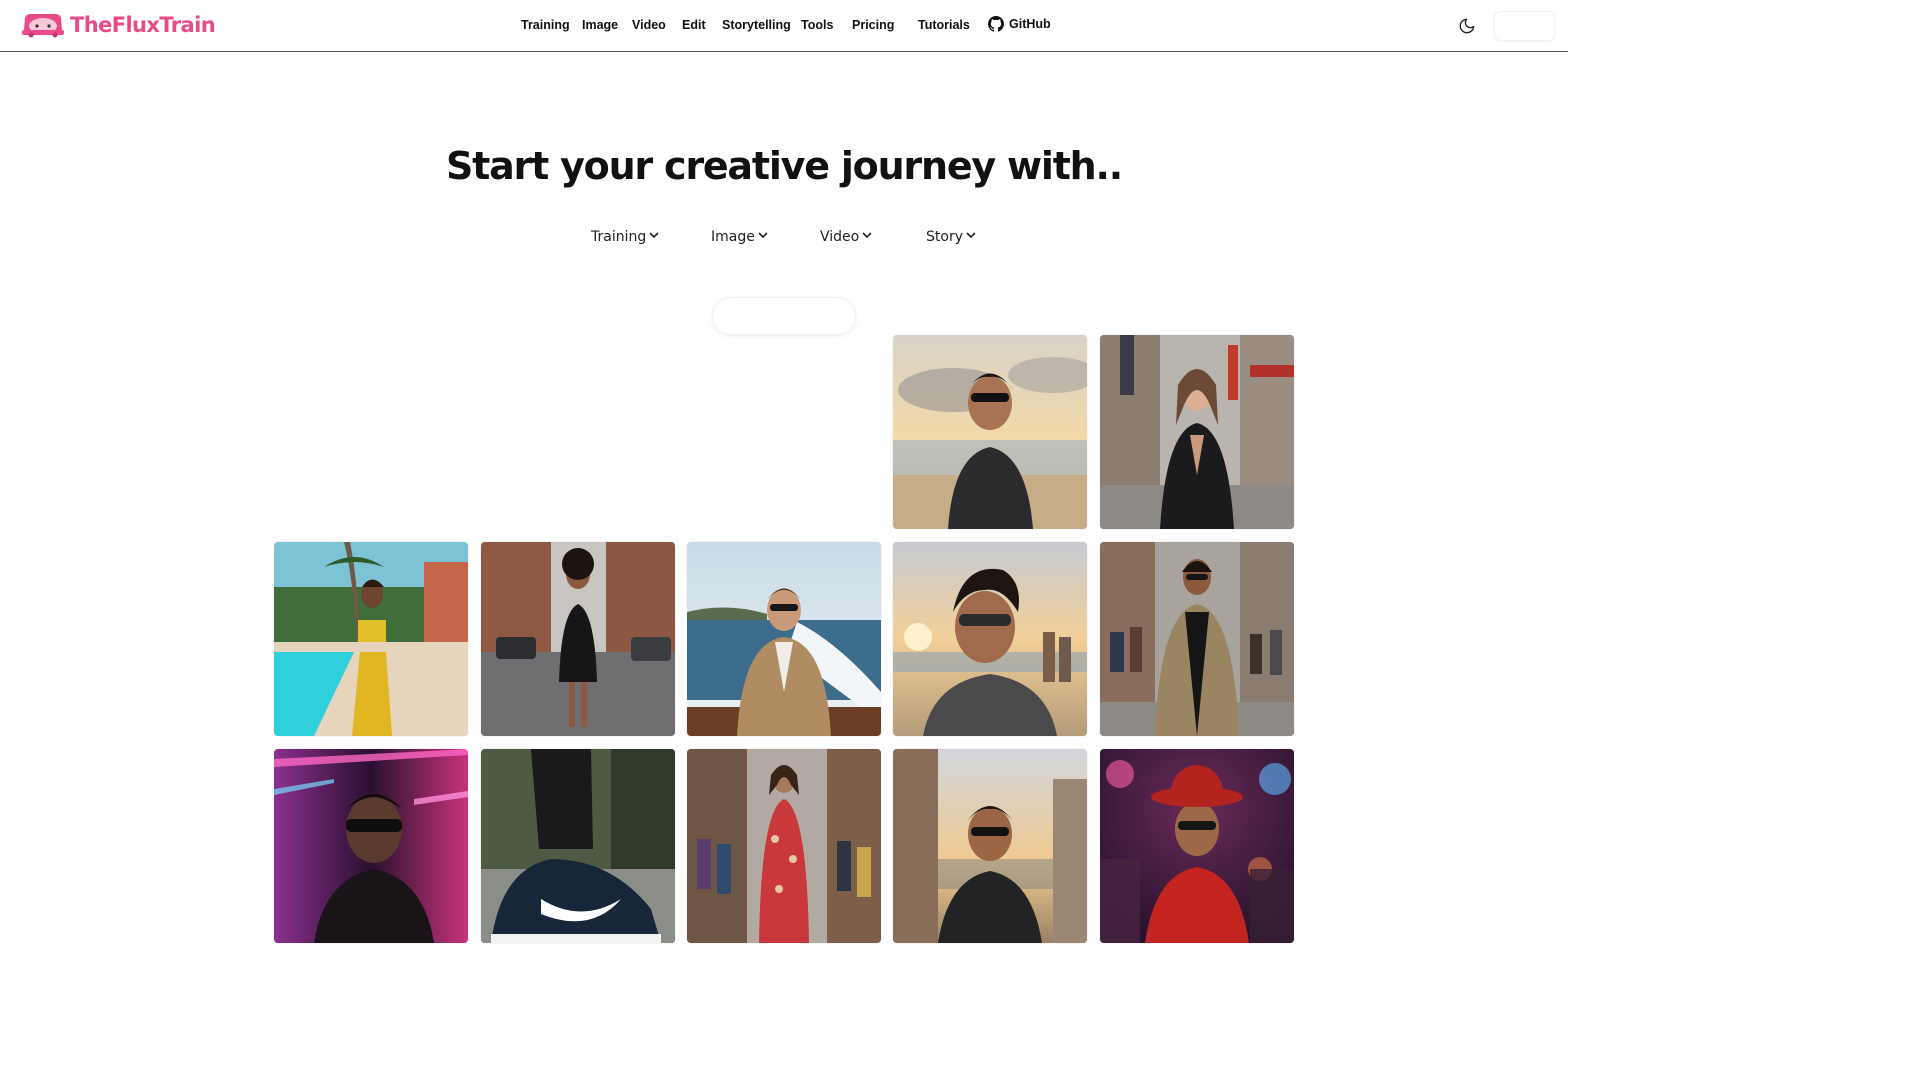 The width and height of the screenshot is (1920, 1080). I want to click on gallery-image-woman-black-dress-street, so click(578, 639).